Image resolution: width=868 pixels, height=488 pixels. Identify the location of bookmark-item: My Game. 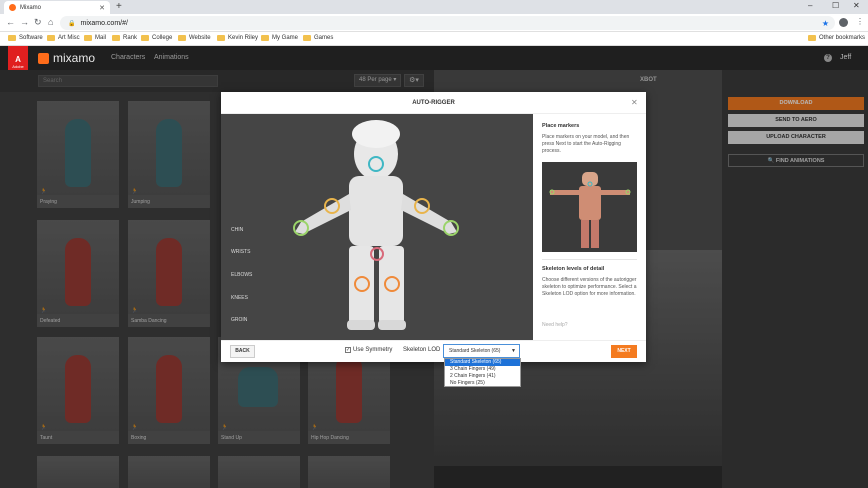
(279, 38).